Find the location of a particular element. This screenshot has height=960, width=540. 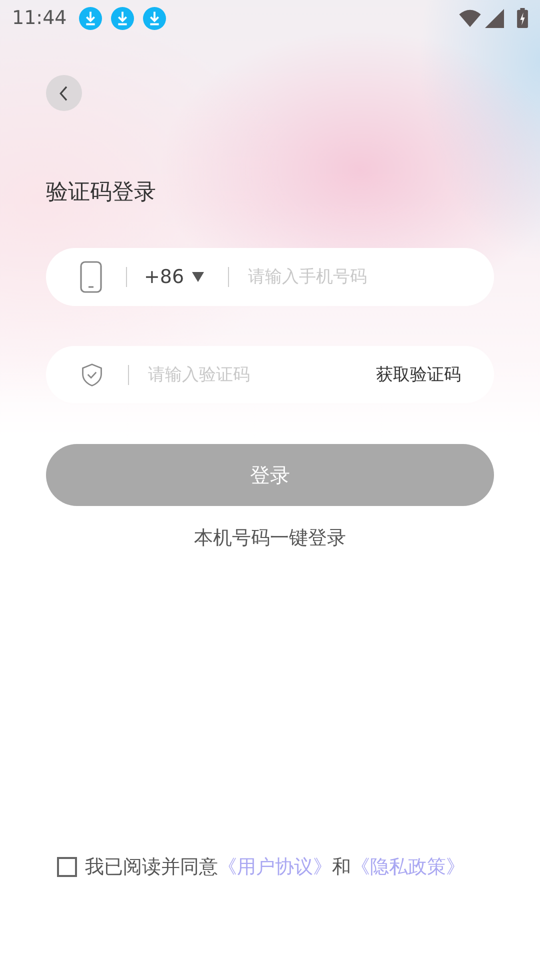

get-code-button: 获取验证码 is located at coordinates (418, 374).